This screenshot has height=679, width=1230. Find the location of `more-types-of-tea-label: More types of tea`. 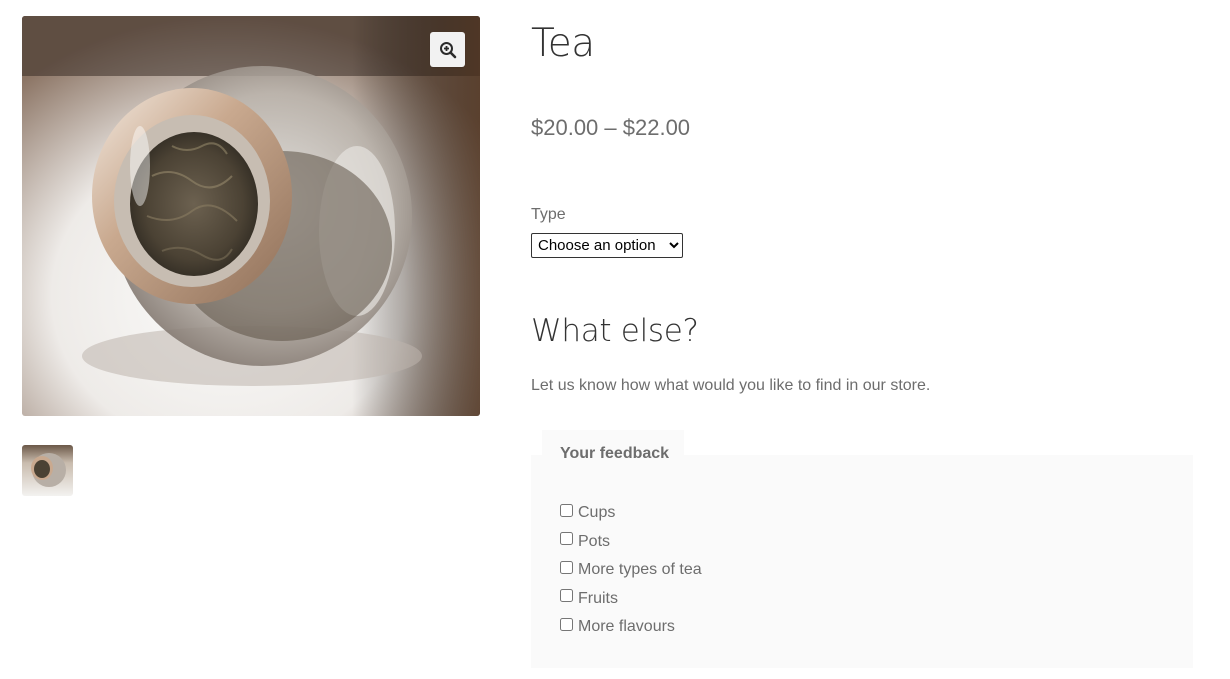

more-types-of-tea-label: More types of tea is located at coordinates (640, 570).